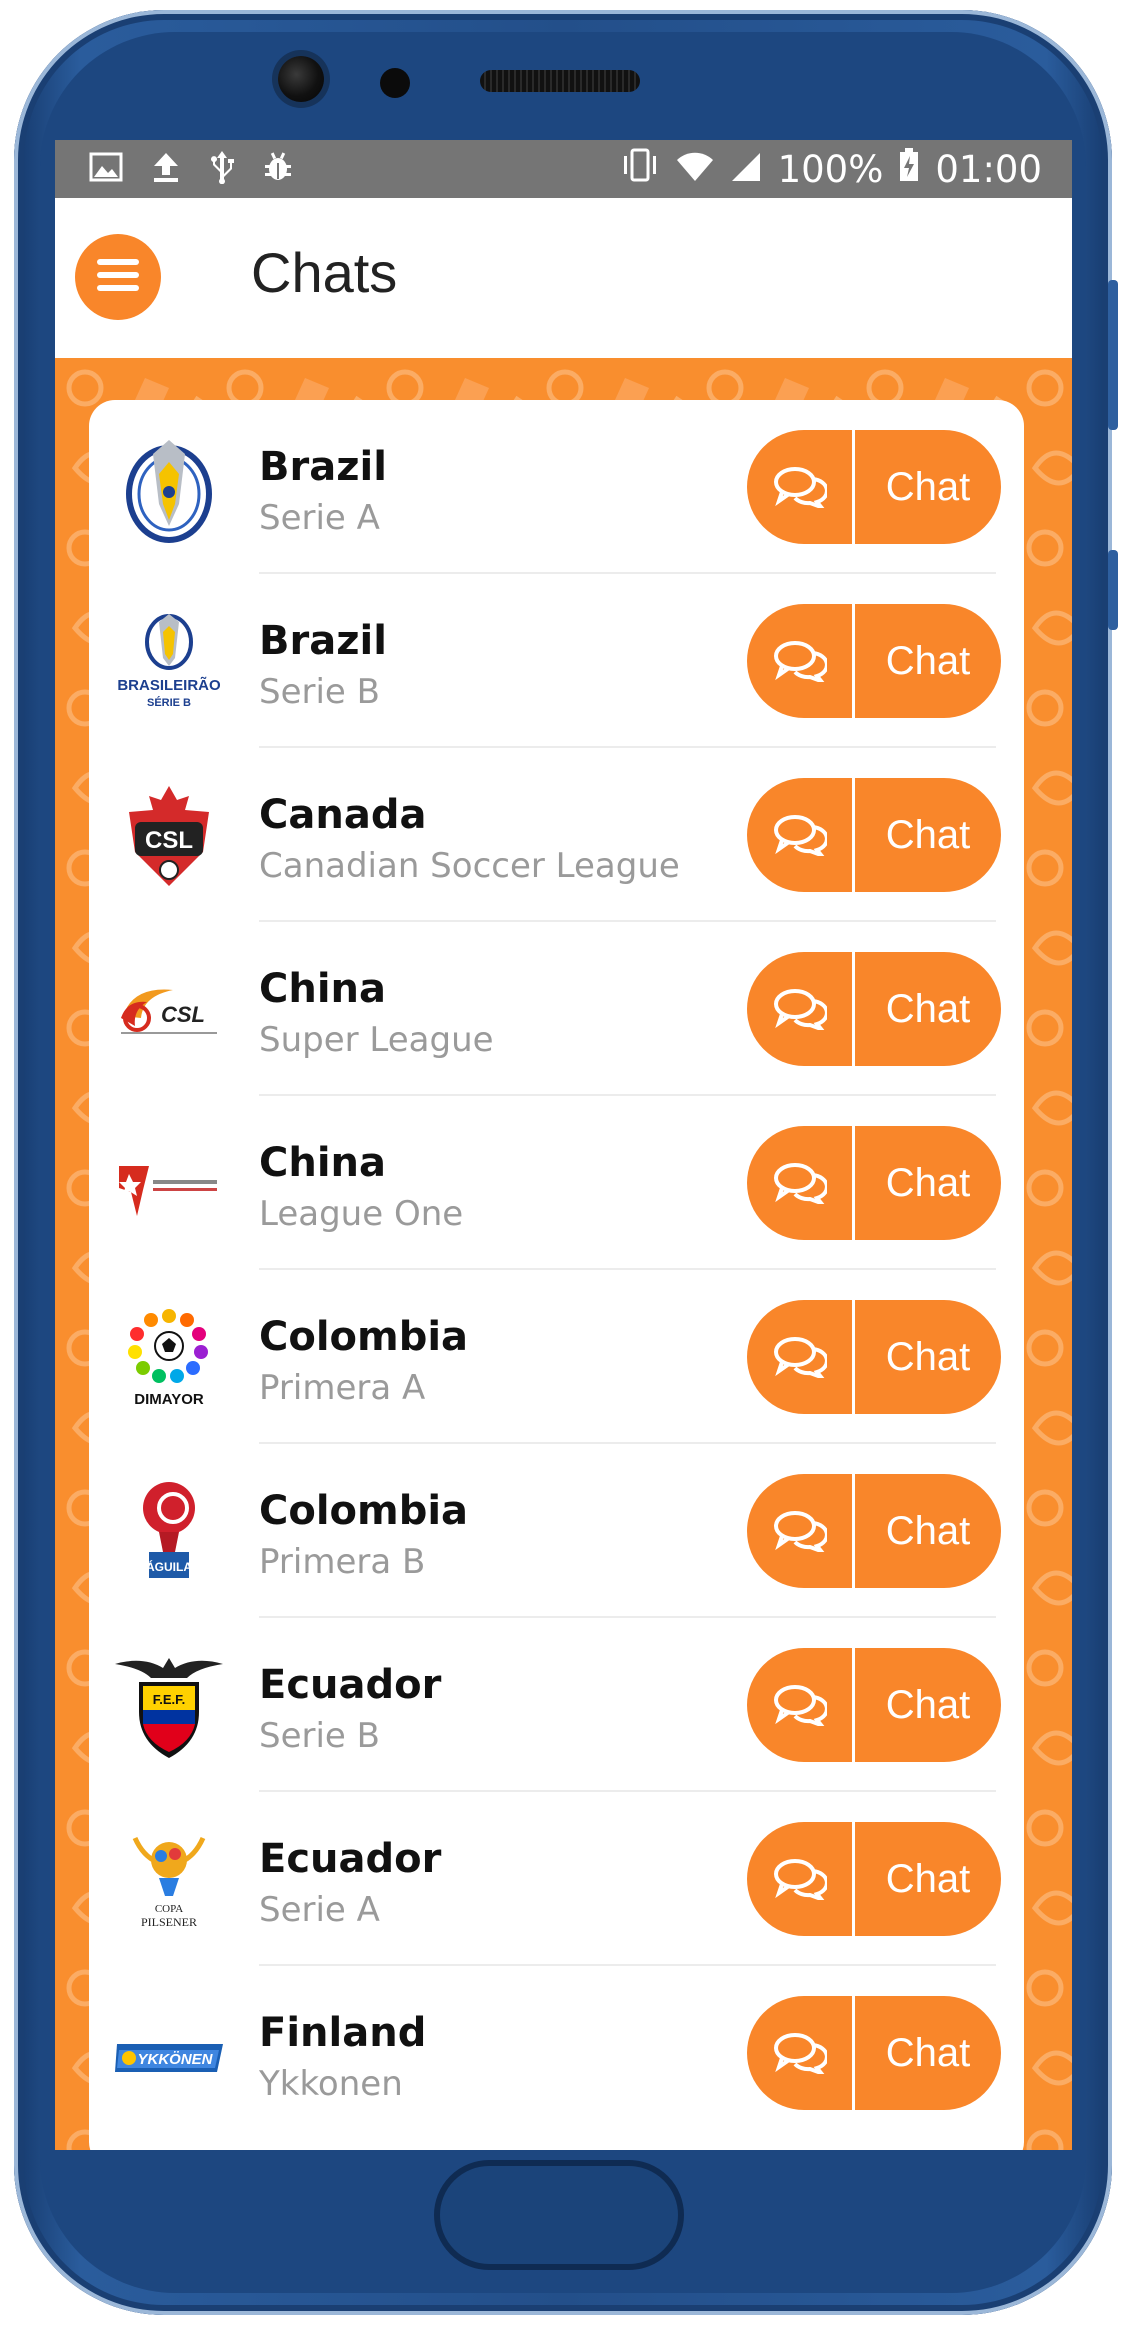 This screenshot has height=2329, width=1127. I want to click on signal-icon, so click(746, 169).